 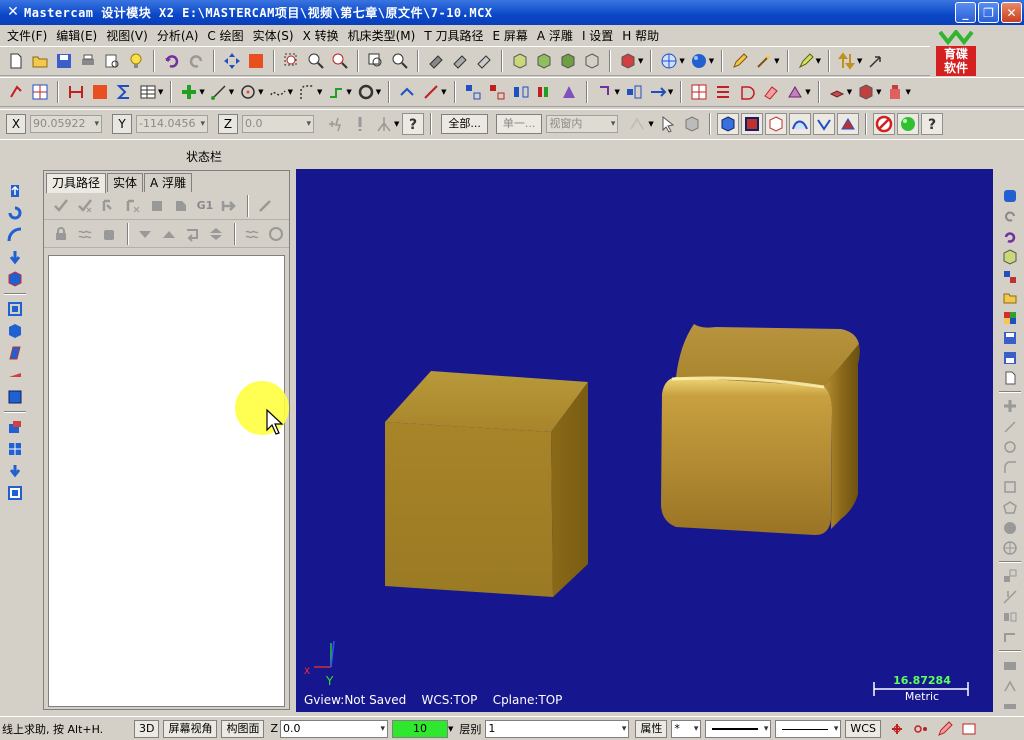 I want to click on selection-help-button: ?, so click(x=931, y=123).